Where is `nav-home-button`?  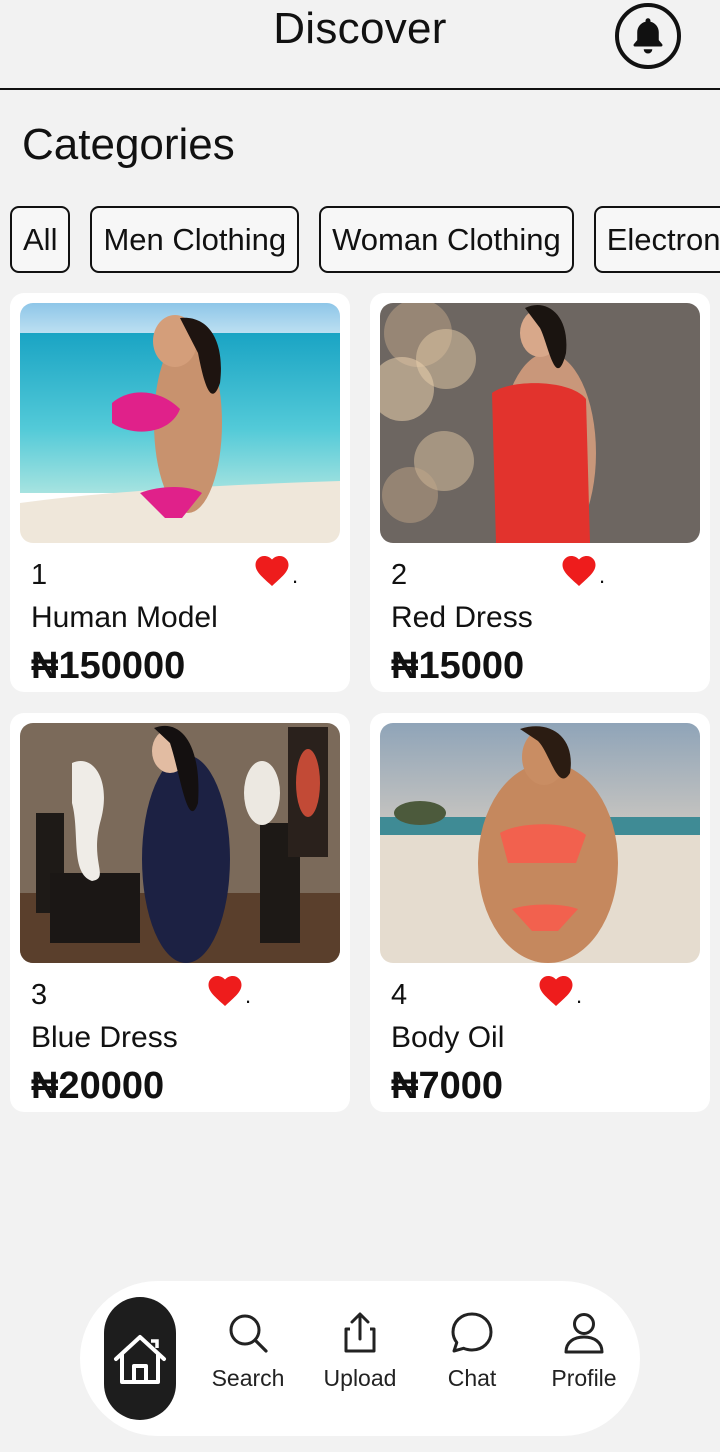
nav-home-button is located at coordinates (140, 1358).